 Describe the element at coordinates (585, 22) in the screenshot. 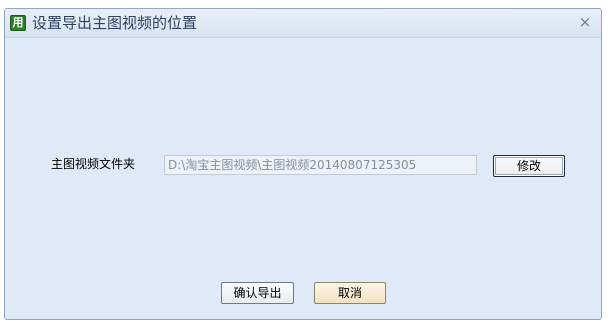

I see `close-icon: ×` at that location.